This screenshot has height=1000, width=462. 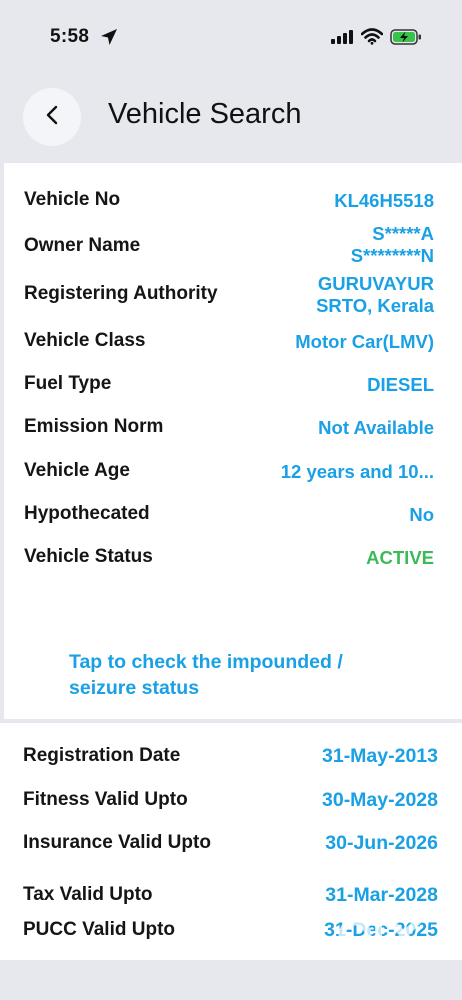 What do you see at coordinates (99, 929) in the screenshot?
I see `validity-label: PUCC Valid Upto` at bounding box center [99, 929].